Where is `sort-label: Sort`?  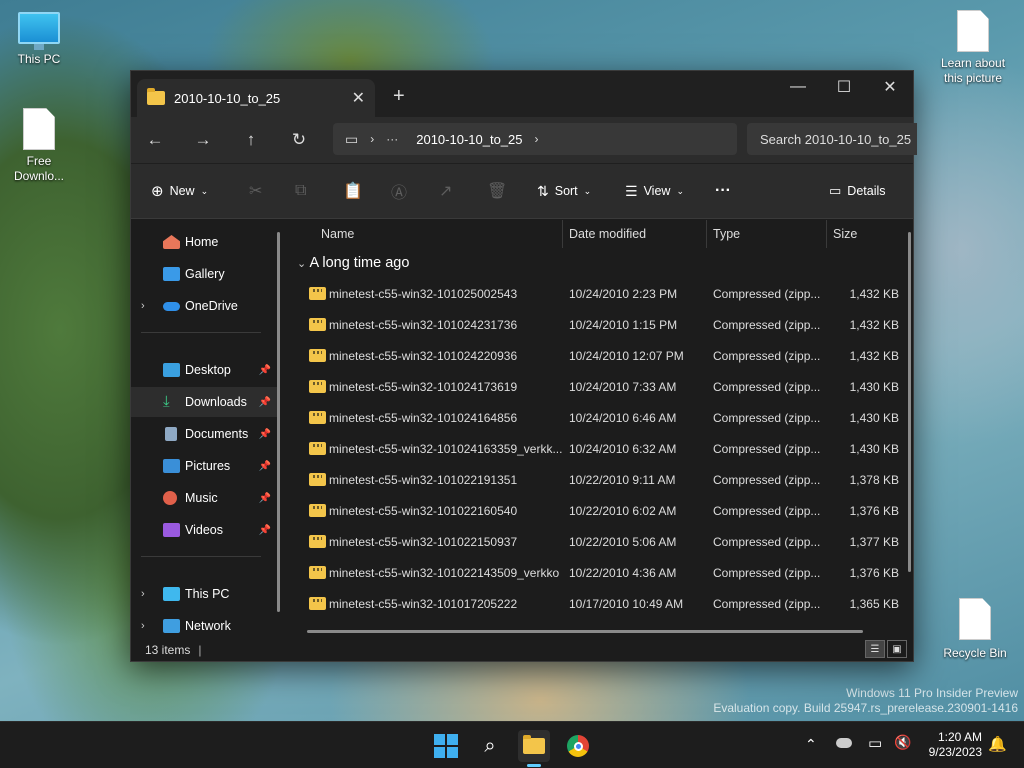 sort-label: Sort is located at coordinates (566, 191).